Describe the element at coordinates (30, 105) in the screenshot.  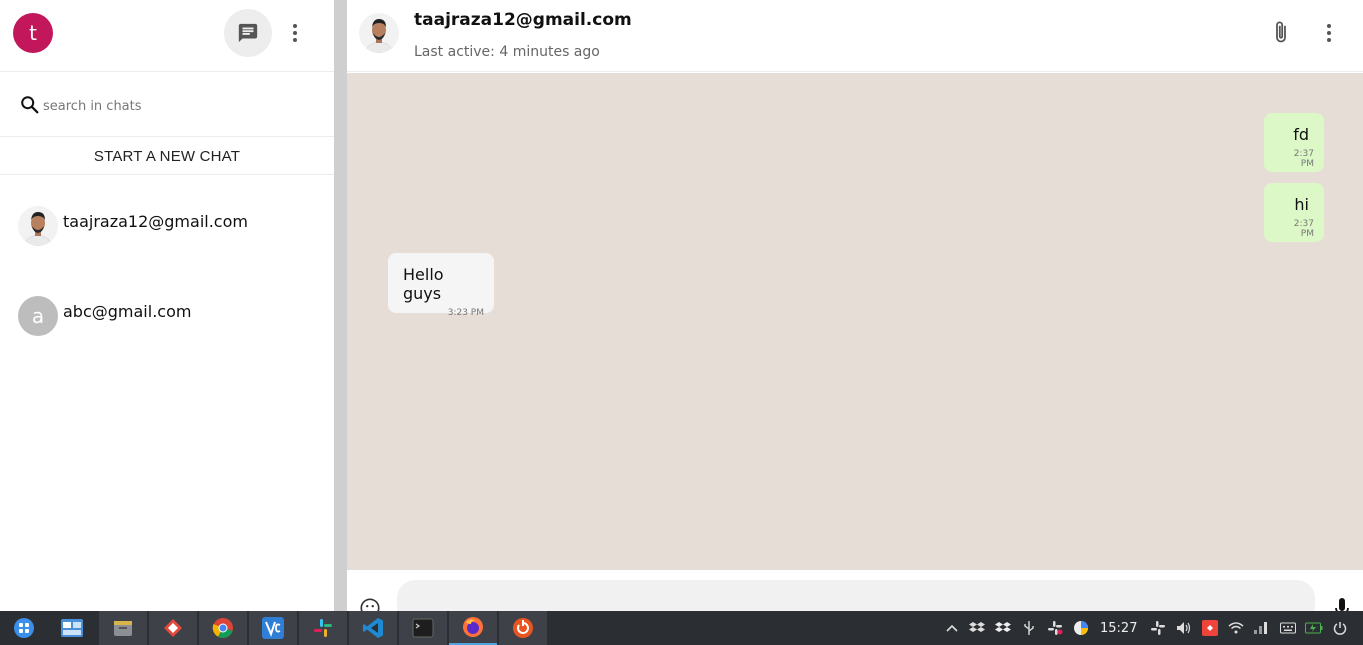
I see `search-icon` at that location.